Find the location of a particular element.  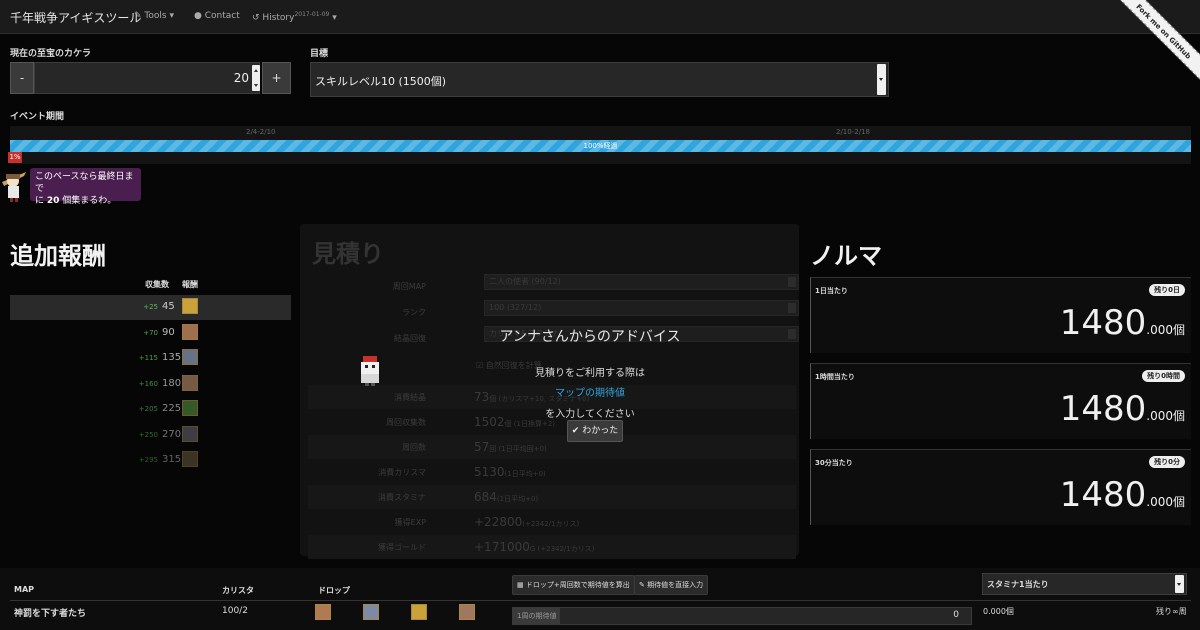

row-remaining: 残り∞周 is located at coordinates (1171, 611).